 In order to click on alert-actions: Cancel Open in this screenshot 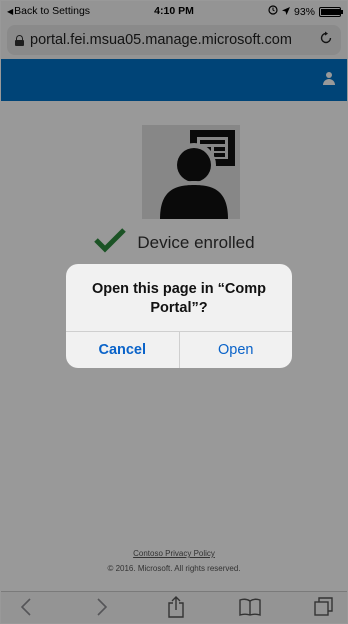, I will do `click(179, 349)`.